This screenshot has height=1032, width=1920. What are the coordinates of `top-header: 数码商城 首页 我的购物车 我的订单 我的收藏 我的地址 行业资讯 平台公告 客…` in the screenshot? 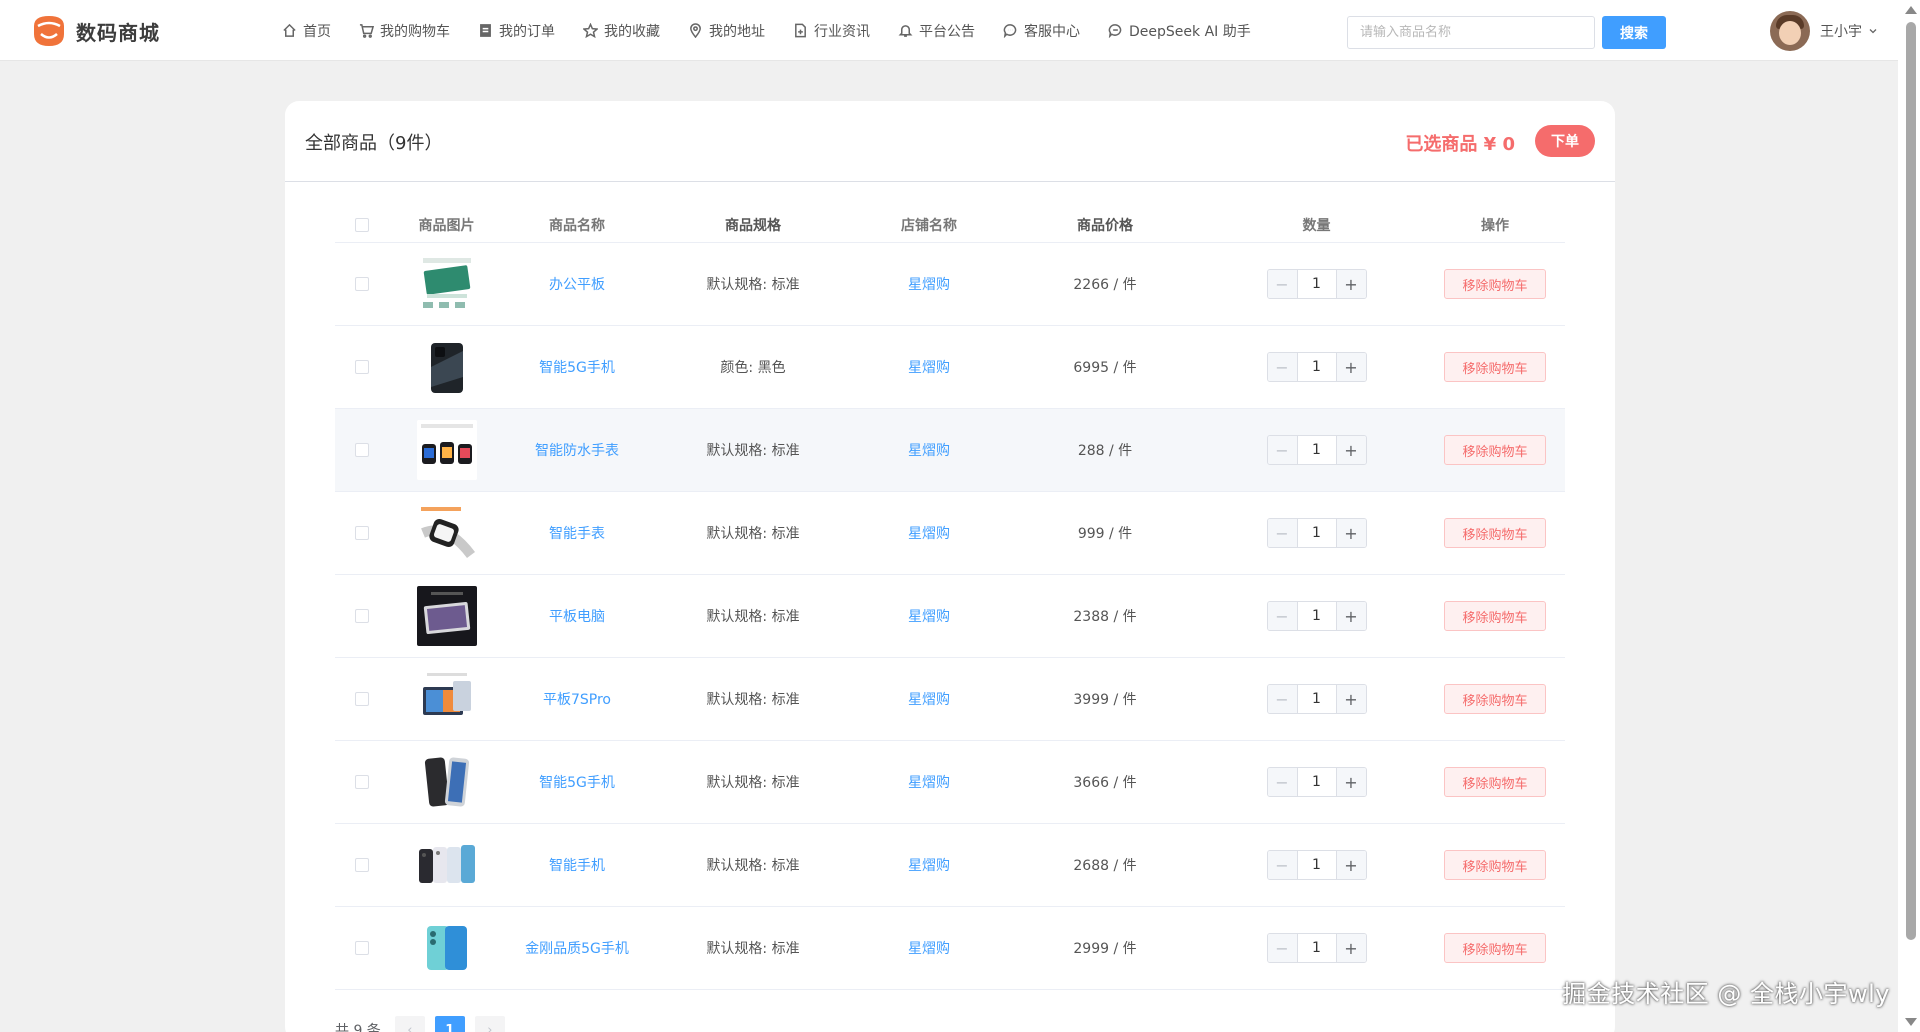 It's located at (949, 30).